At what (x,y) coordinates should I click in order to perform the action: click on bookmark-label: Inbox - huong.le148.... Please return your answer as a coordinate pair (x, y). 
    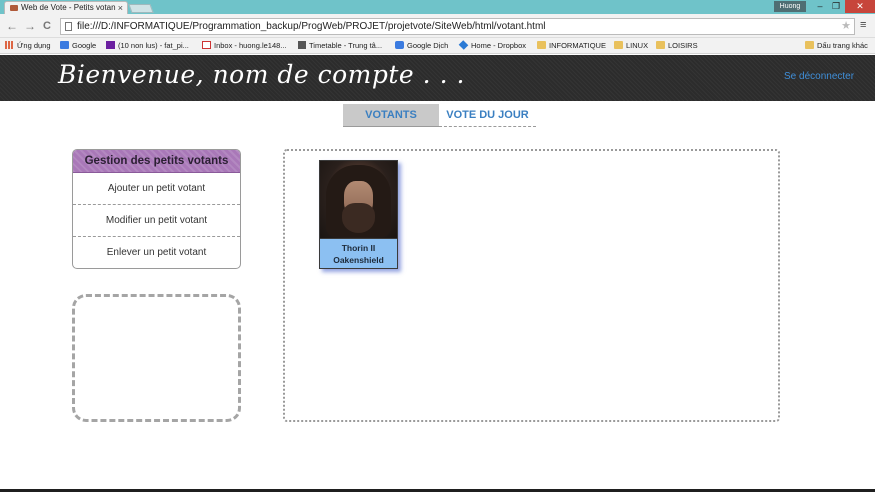
    Looking at the image, I should click on (250, 45).